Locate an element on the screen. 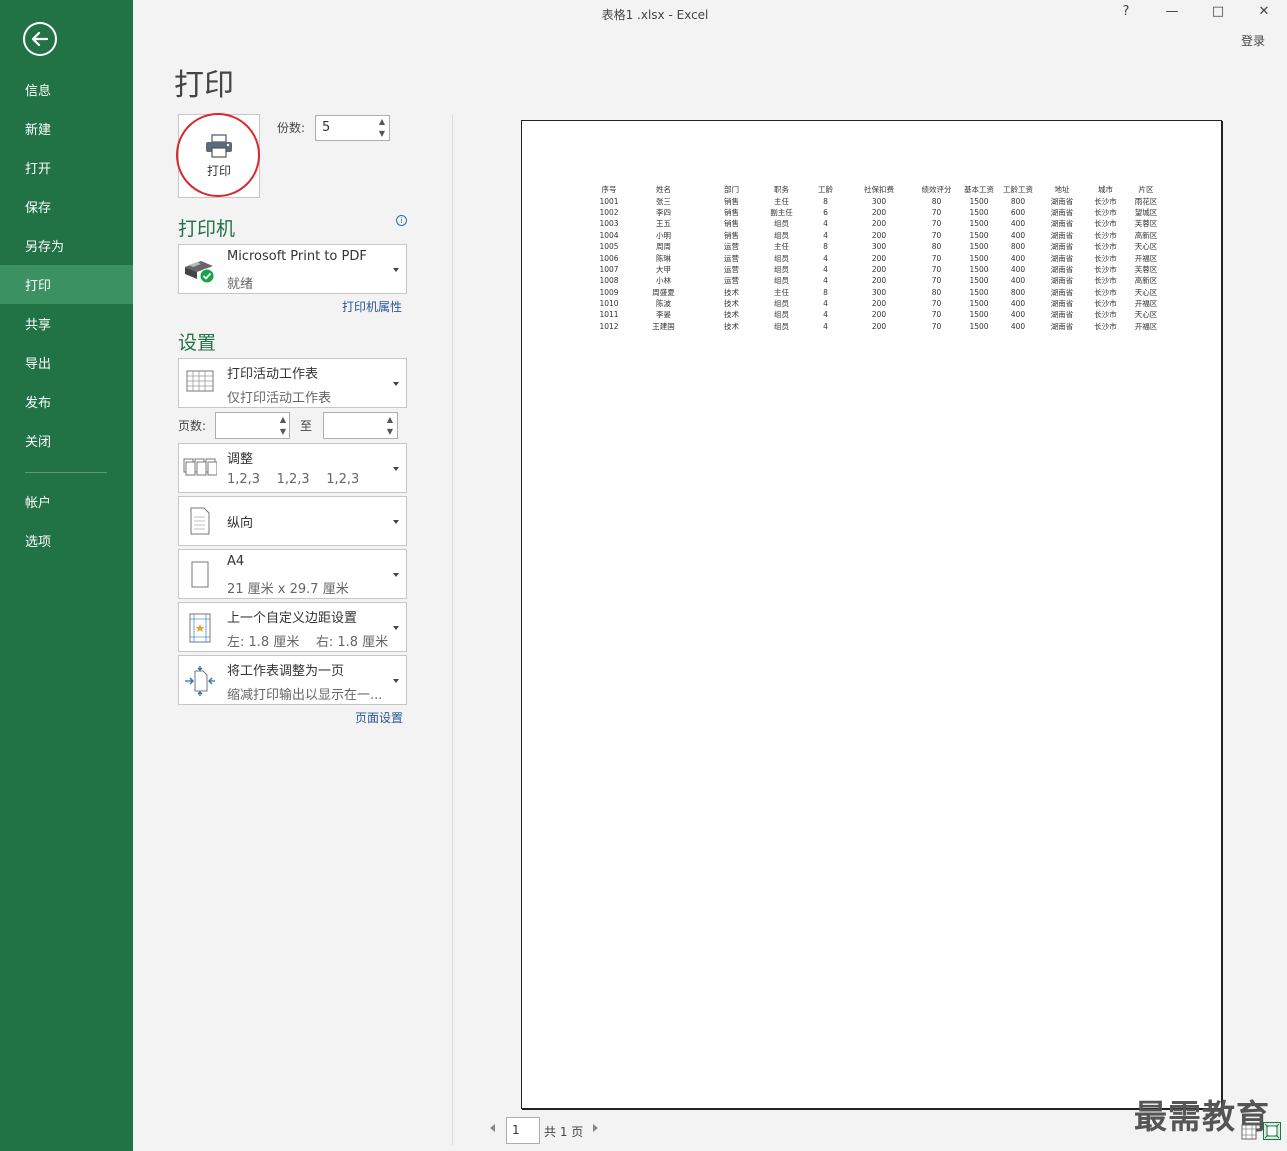  print-scope-dropdown: 打印活动工作表 仅打印活动工作表 is located at coordinates (292, 383).